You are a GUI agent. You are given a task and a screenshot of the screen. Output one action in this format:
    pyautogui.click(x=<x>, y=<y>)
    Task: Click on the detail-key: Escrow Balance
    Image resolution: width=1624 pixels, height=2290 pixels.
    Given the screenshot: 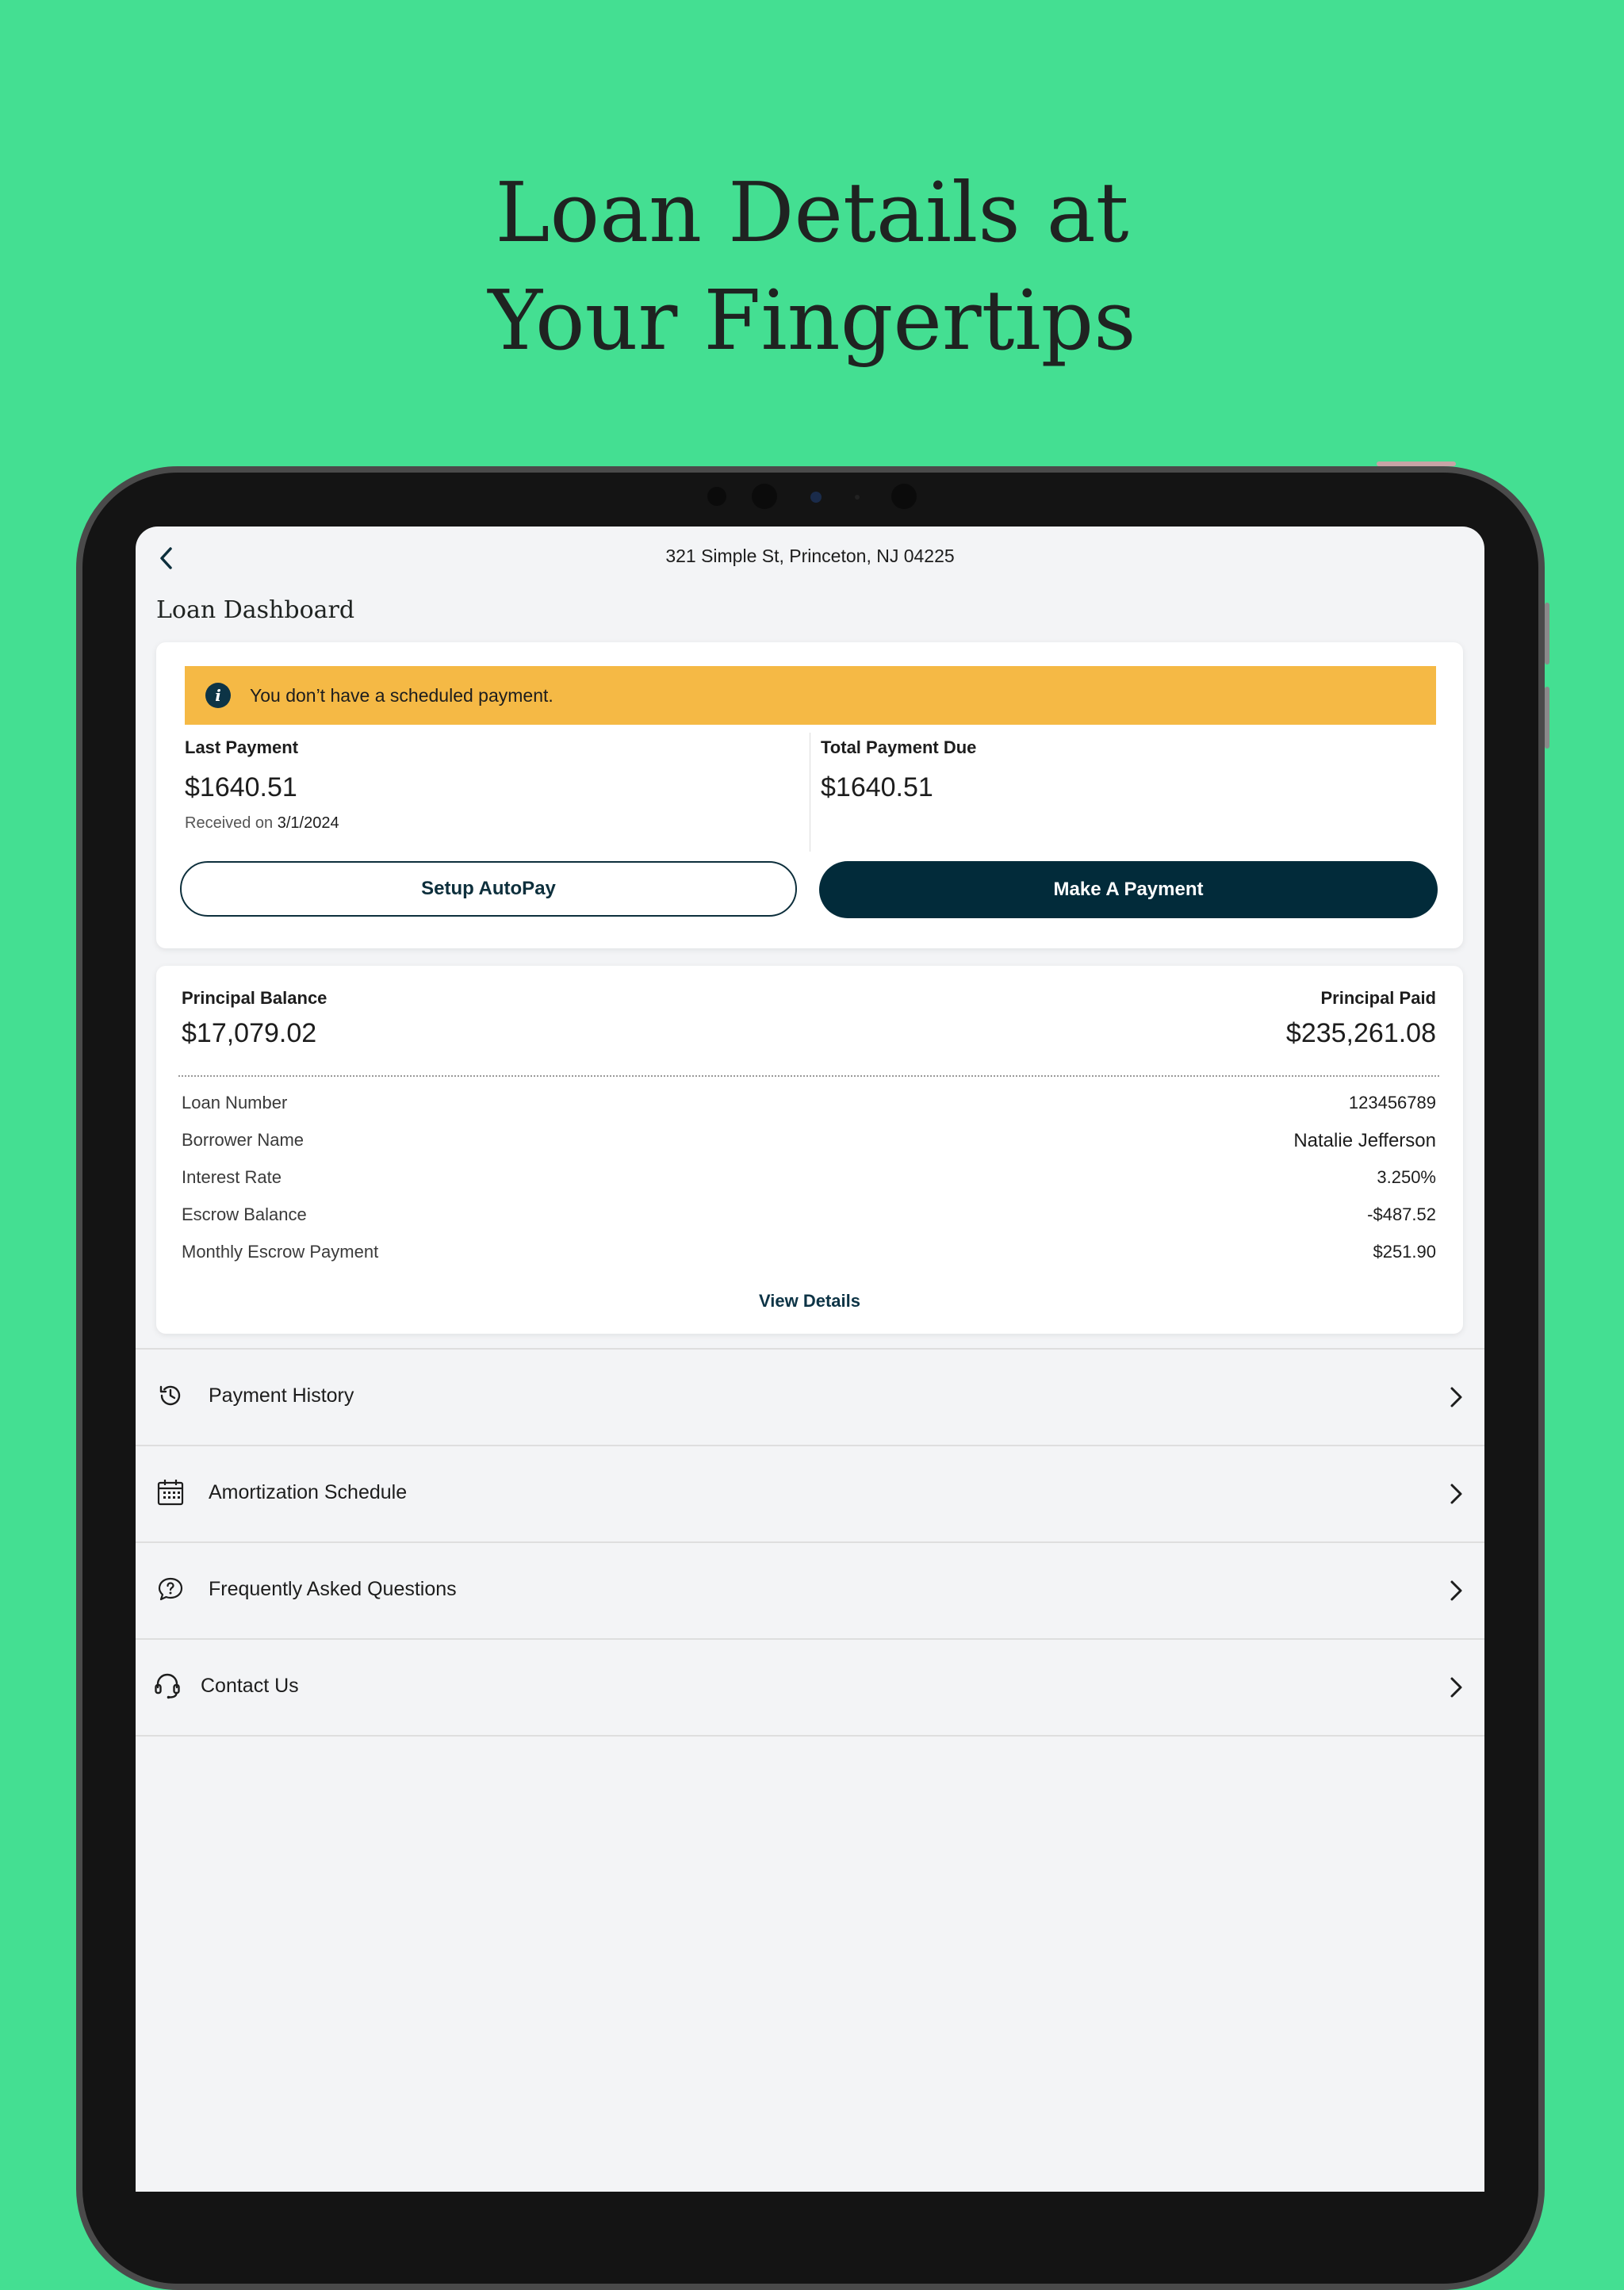 What is the action you would take?
    pyautogui.click(x=244, y=1214)
    